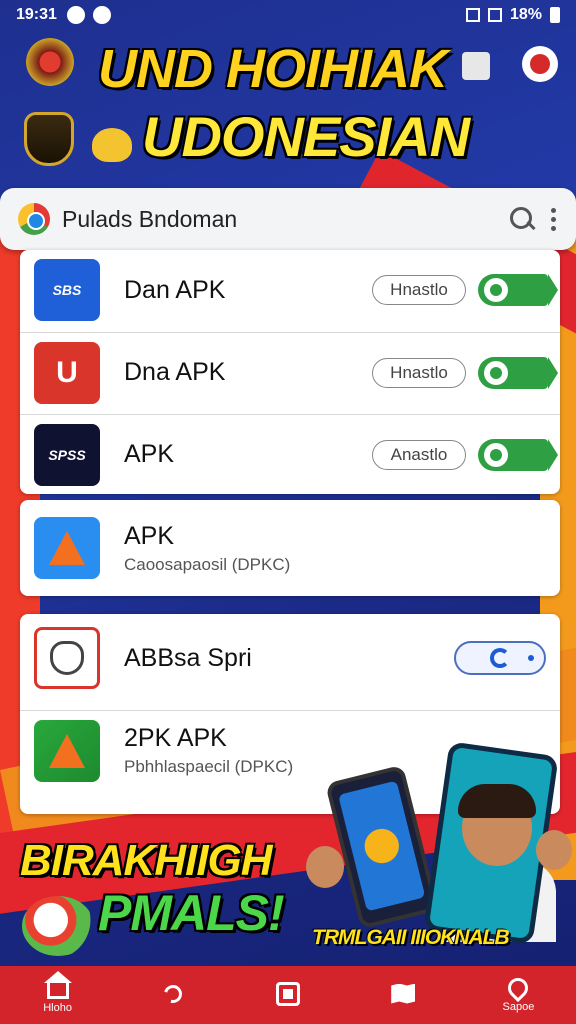 The height and width of the screenshot is (1024, 576). Describe the element at coordinates (522, 219) in the screenshot. I see `search-icon` at that location.